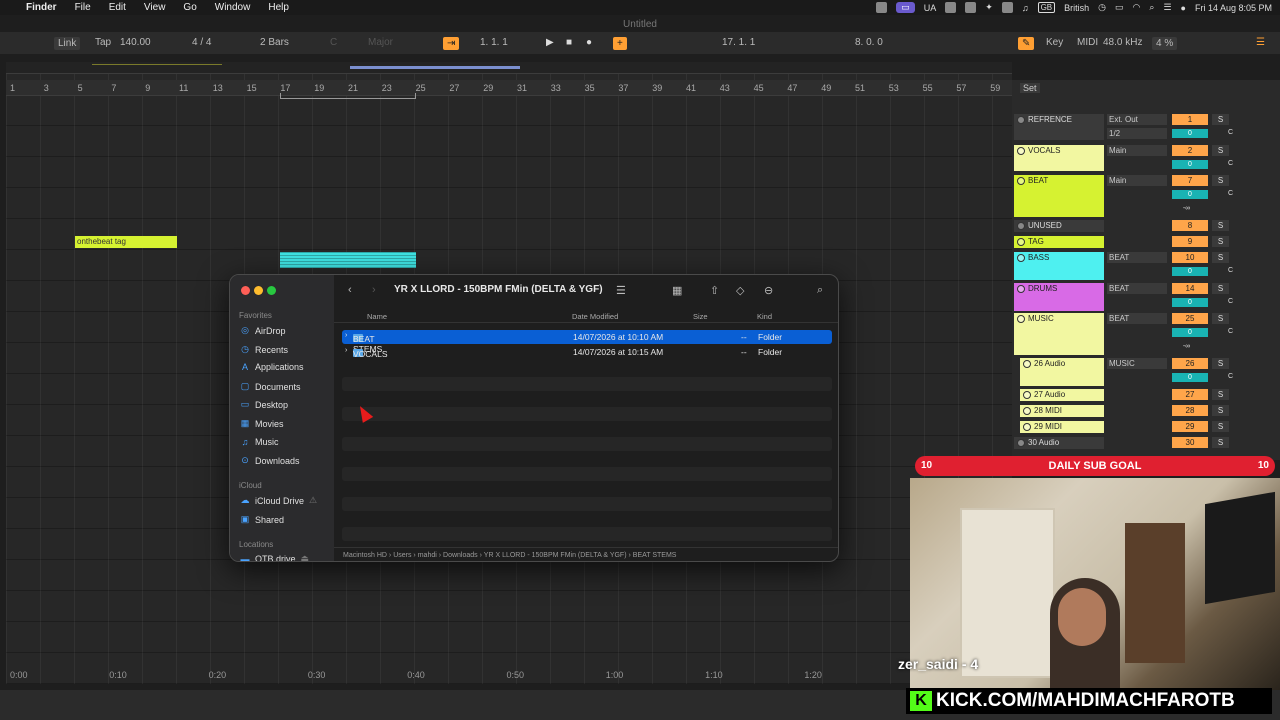 The image size is (1280, 720). I want to click on track-number: 10, so click(1190, 257).